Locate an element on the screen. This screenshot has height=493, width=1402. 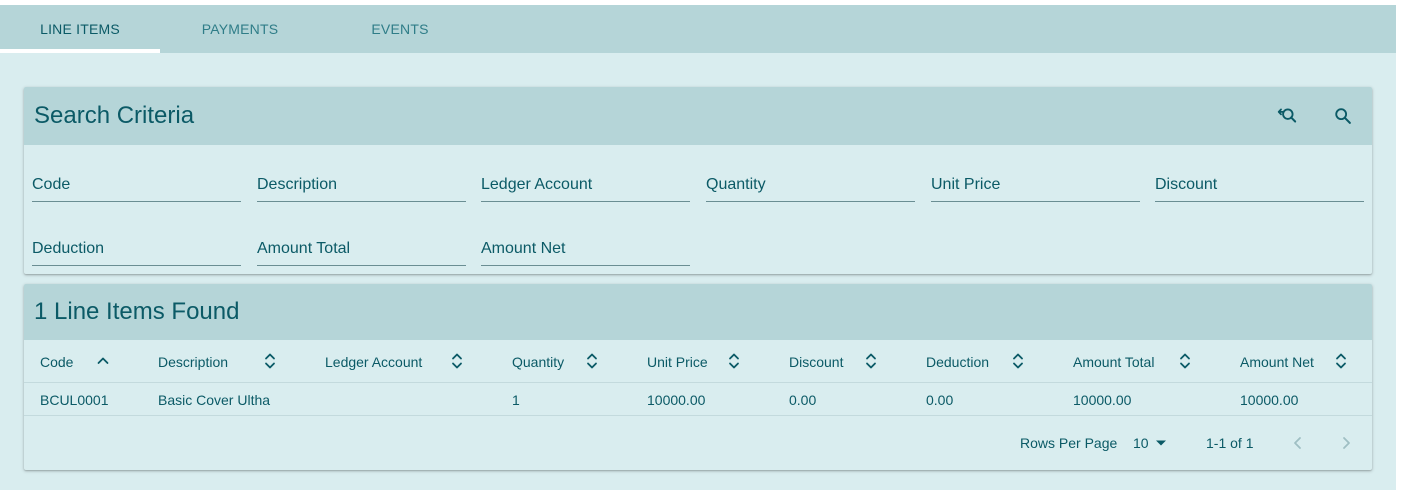
cell-quantity: 1 is located at coordinates (516, 399).